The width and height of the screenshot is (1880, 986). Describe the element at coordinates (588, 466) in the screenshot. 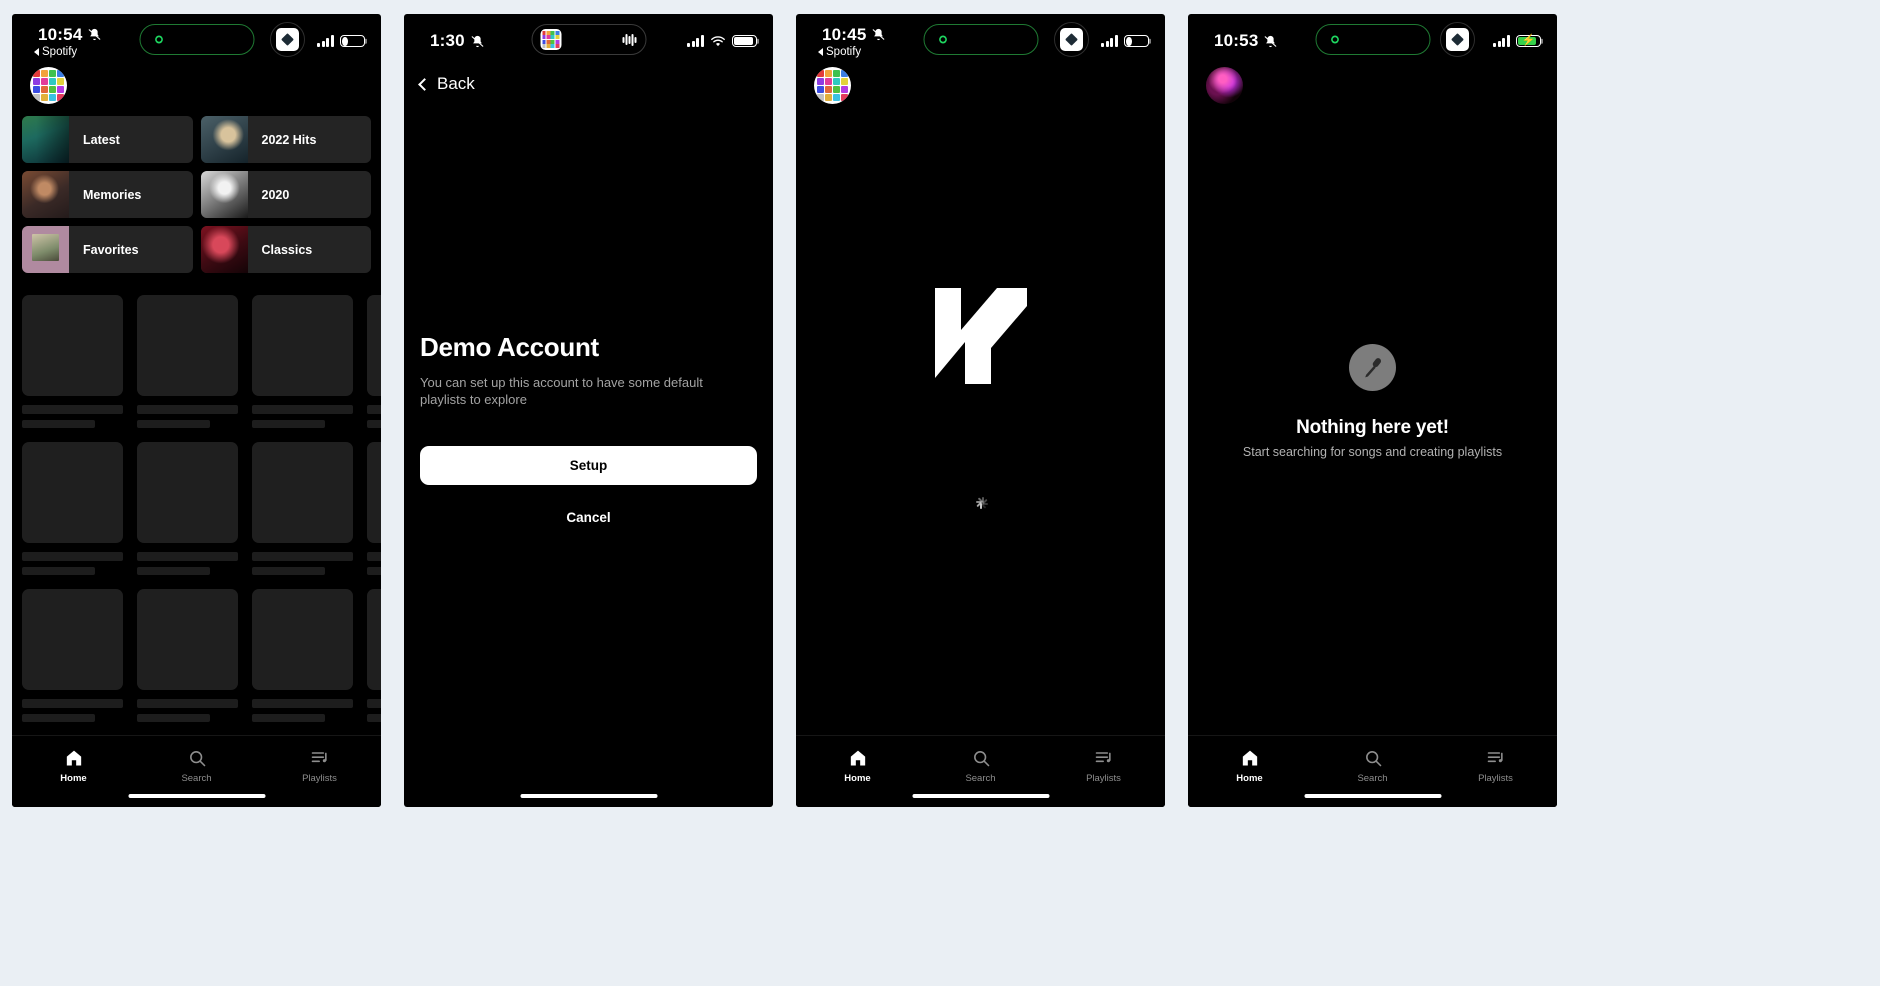

I see `setup-button: Setup` at that location.